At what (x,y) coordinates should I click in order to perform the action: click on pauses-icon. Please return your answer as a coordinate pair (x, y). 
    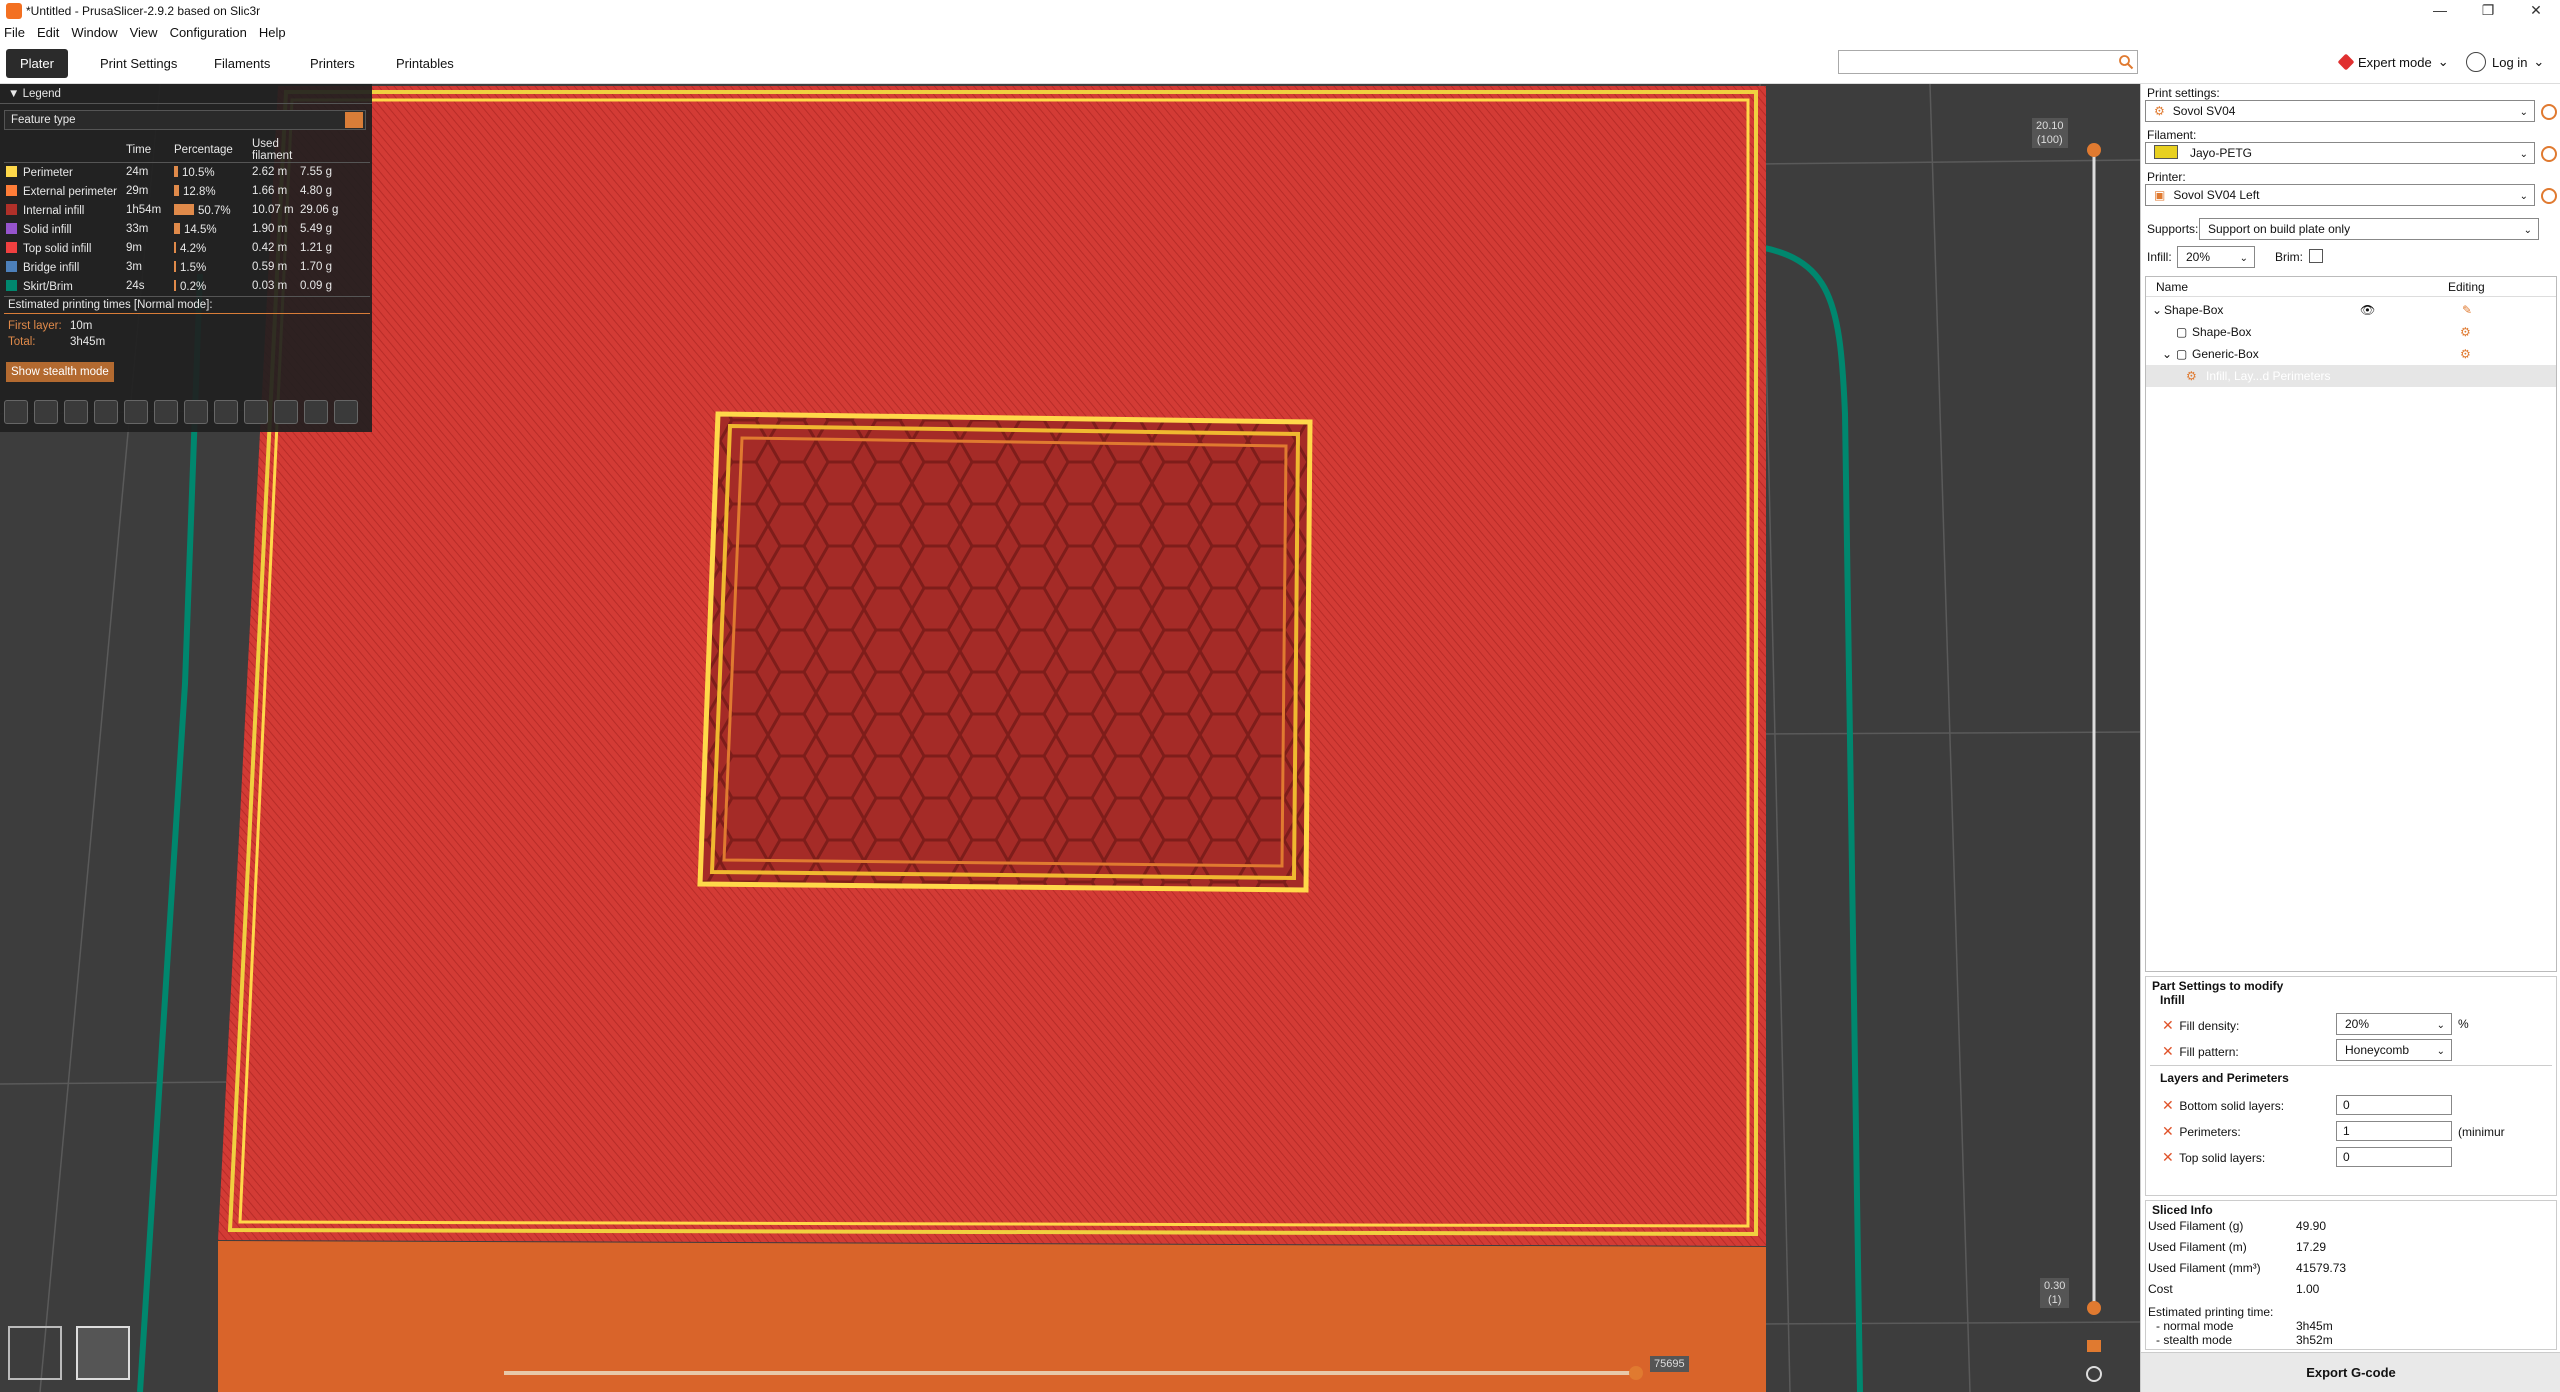
    Looking at the image, I should click on (226, 412).